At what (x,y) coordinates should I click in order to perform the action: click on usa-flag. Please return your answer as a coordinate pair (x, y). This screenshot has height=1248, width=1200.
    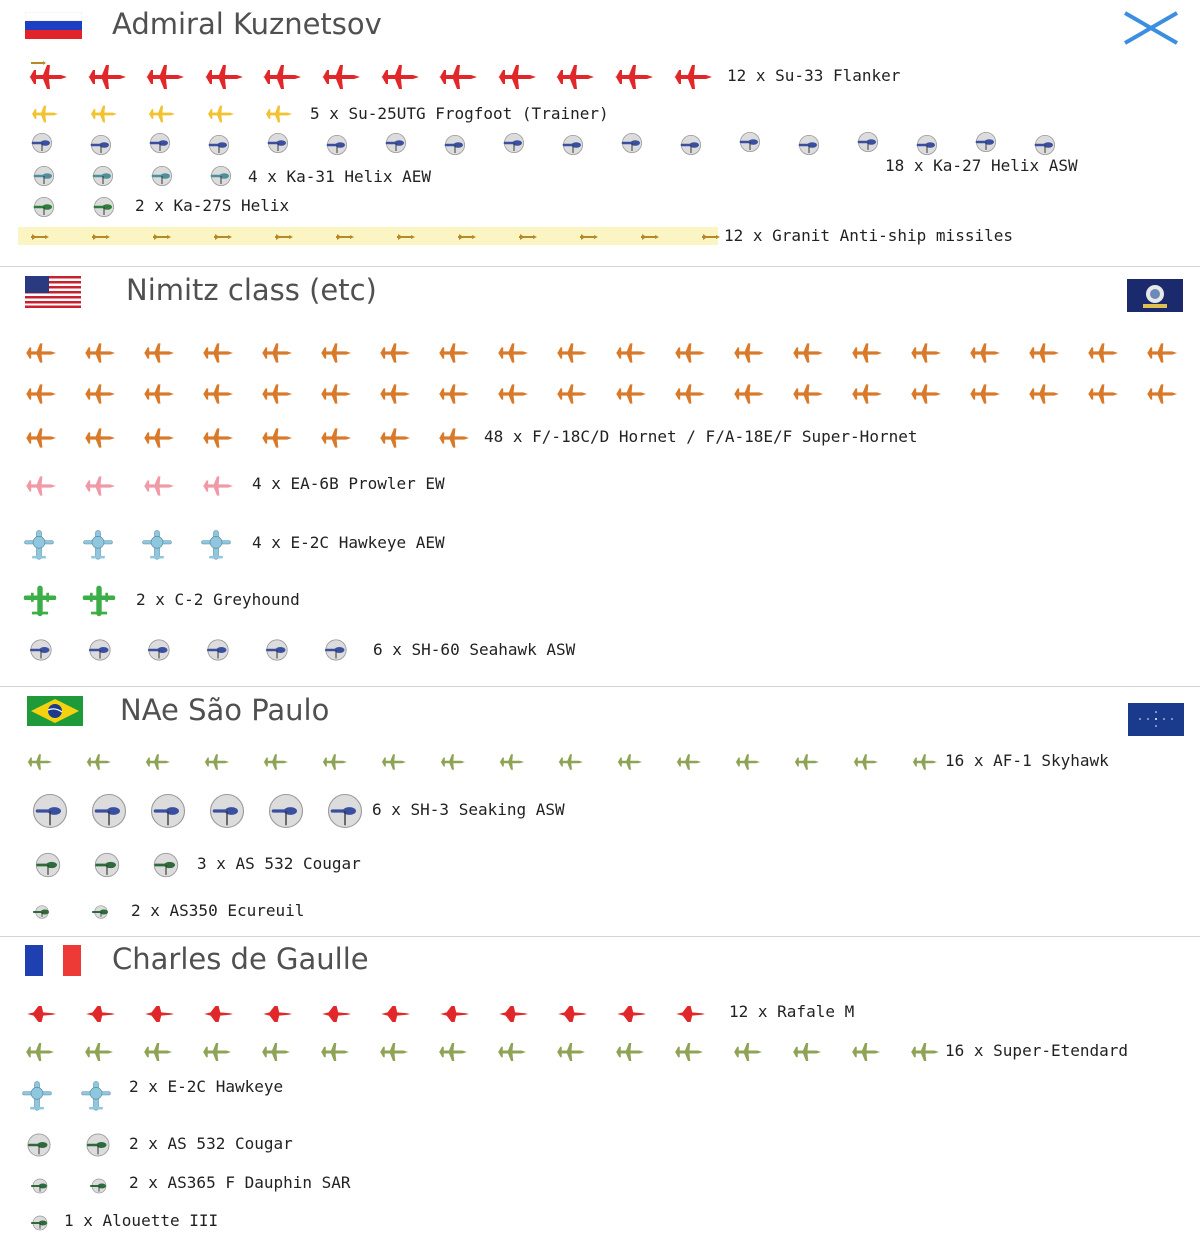
    Looking at the image, I should click on (53, 292).